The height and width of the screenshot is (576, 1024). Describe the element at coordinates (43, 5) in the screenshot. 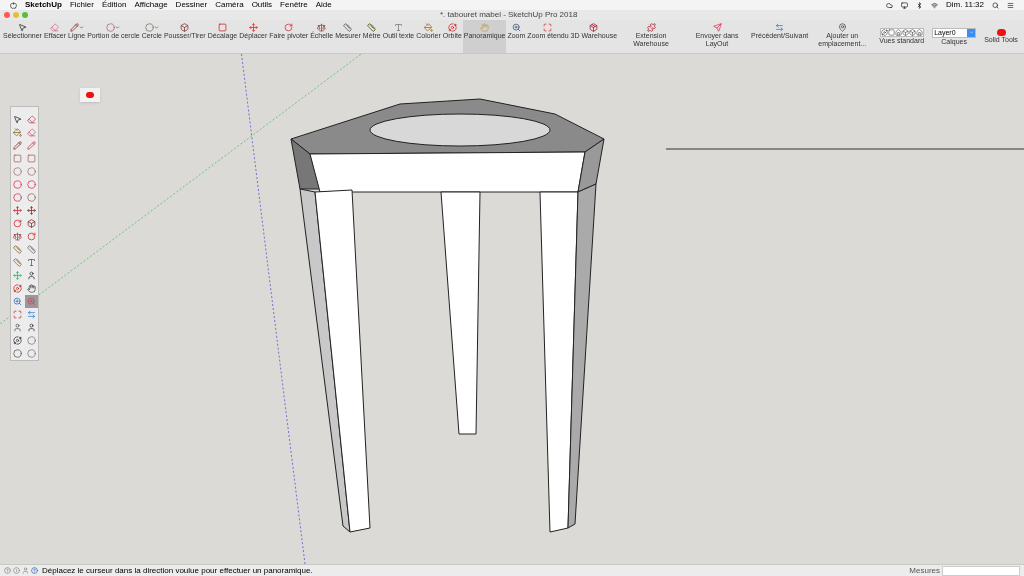

I see `app-menu: SketchUp` at that location.